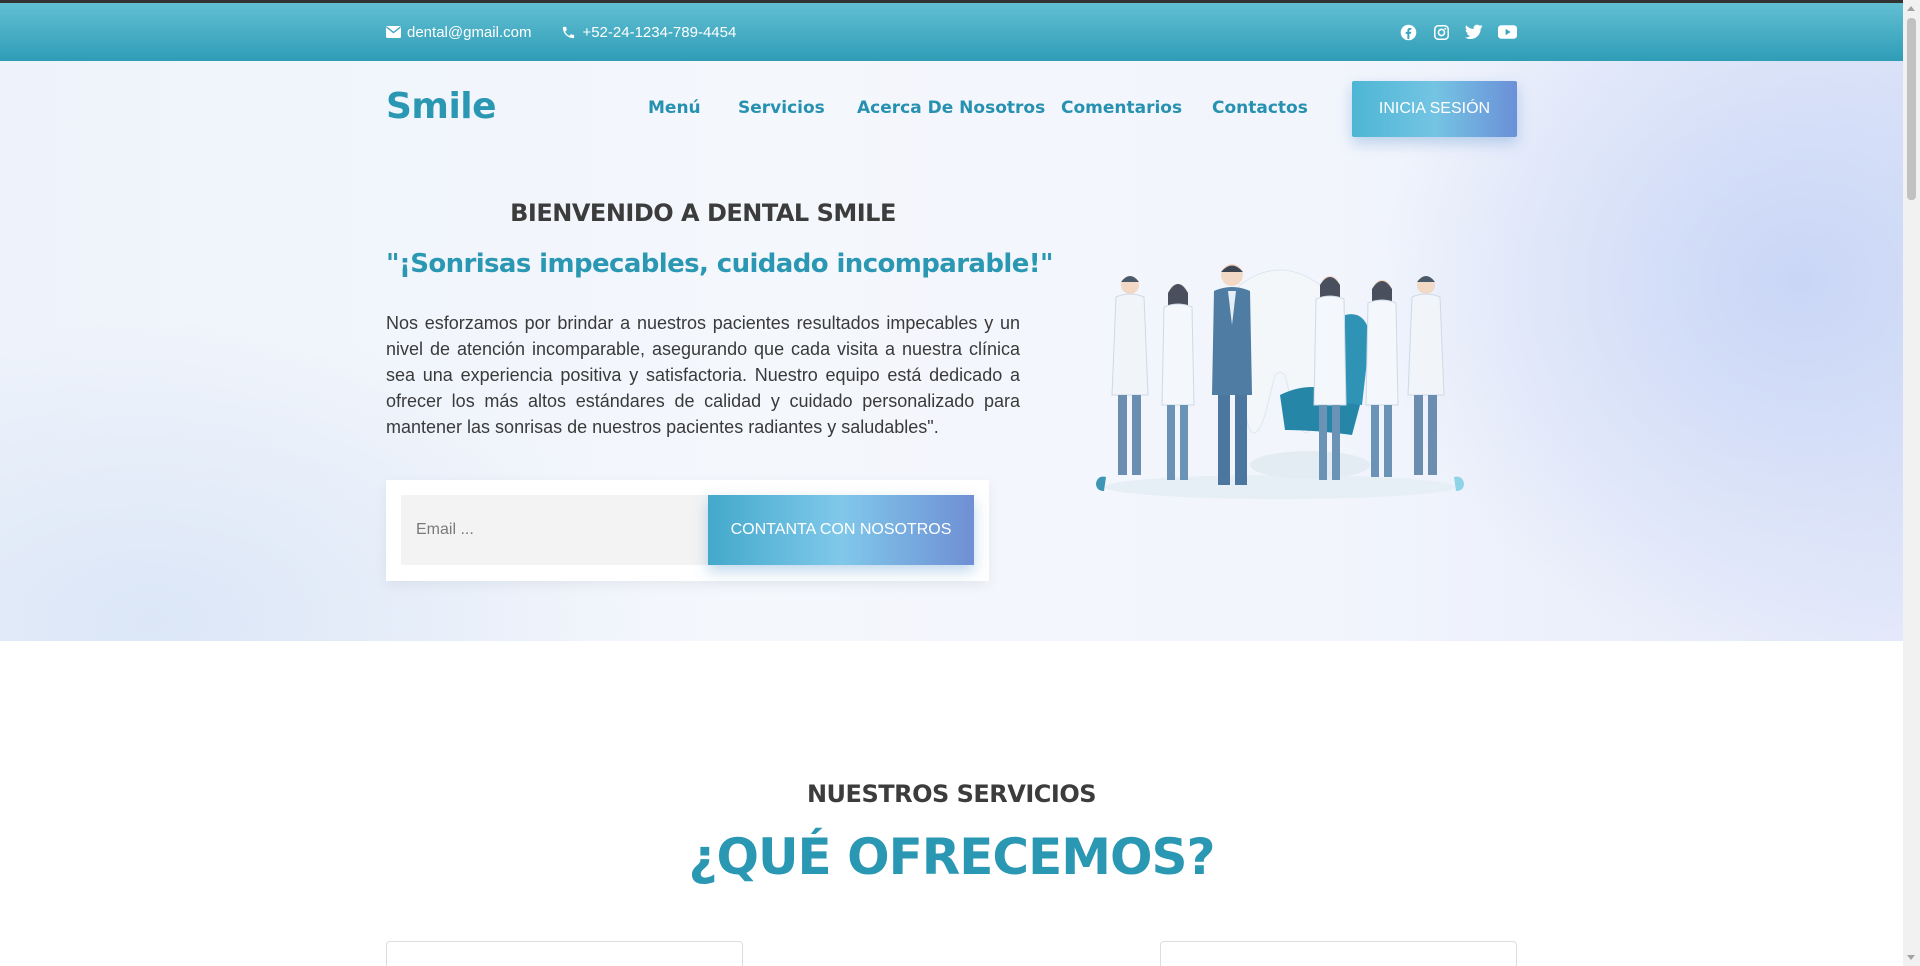  I want to click on phone-contact: +52-24-1234-789-4454, so click(648, 32).